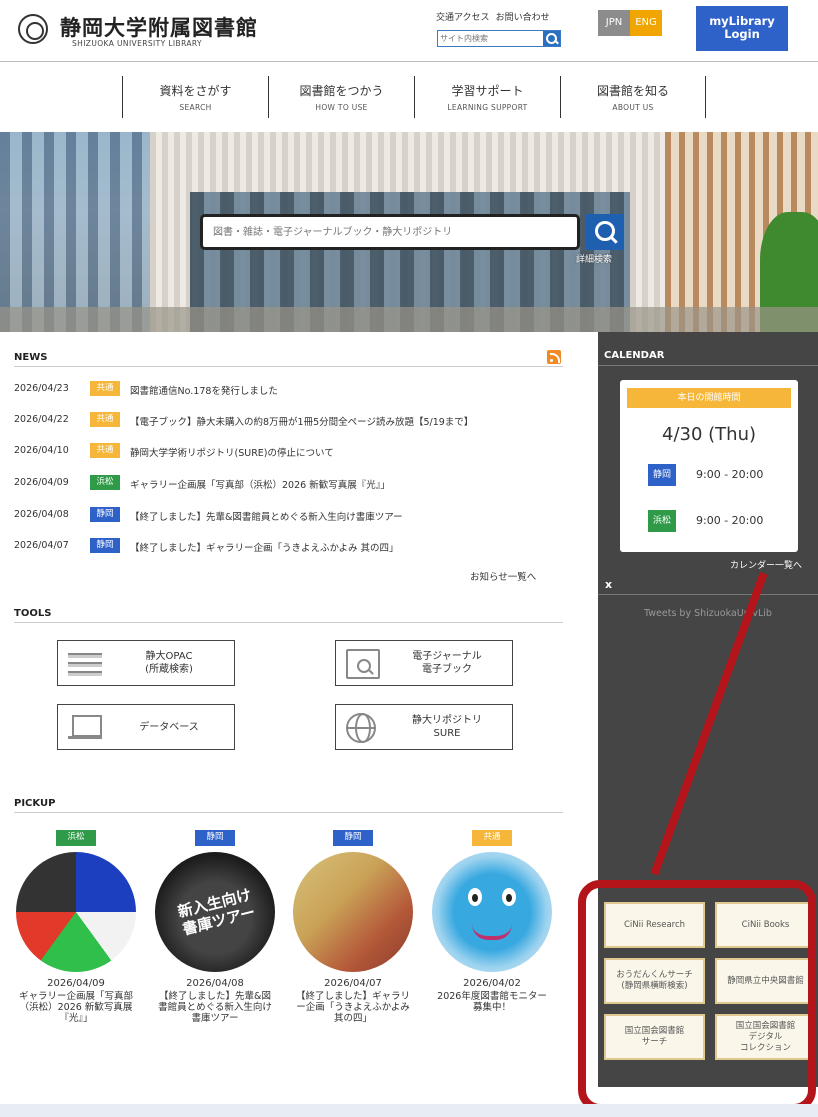 This screenshot has width=818, height=1117. Describe the element at coordinates (353, 983) in the screenshot. I see `pickup-date: 2026/04/07` at that location.